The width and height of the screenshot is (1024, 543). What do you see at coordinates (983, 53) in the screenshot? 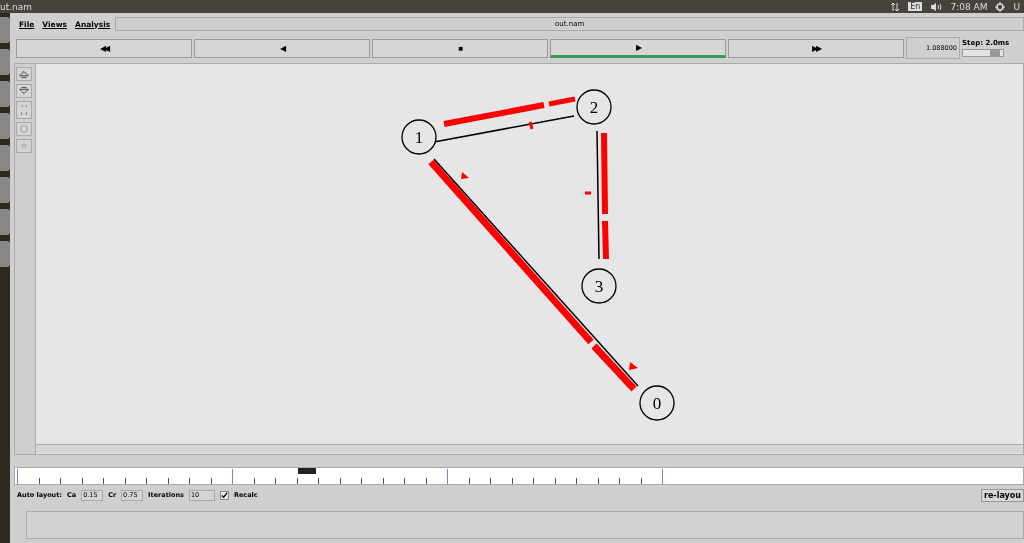
I see `step-slider` at bounding box center [983, 53].